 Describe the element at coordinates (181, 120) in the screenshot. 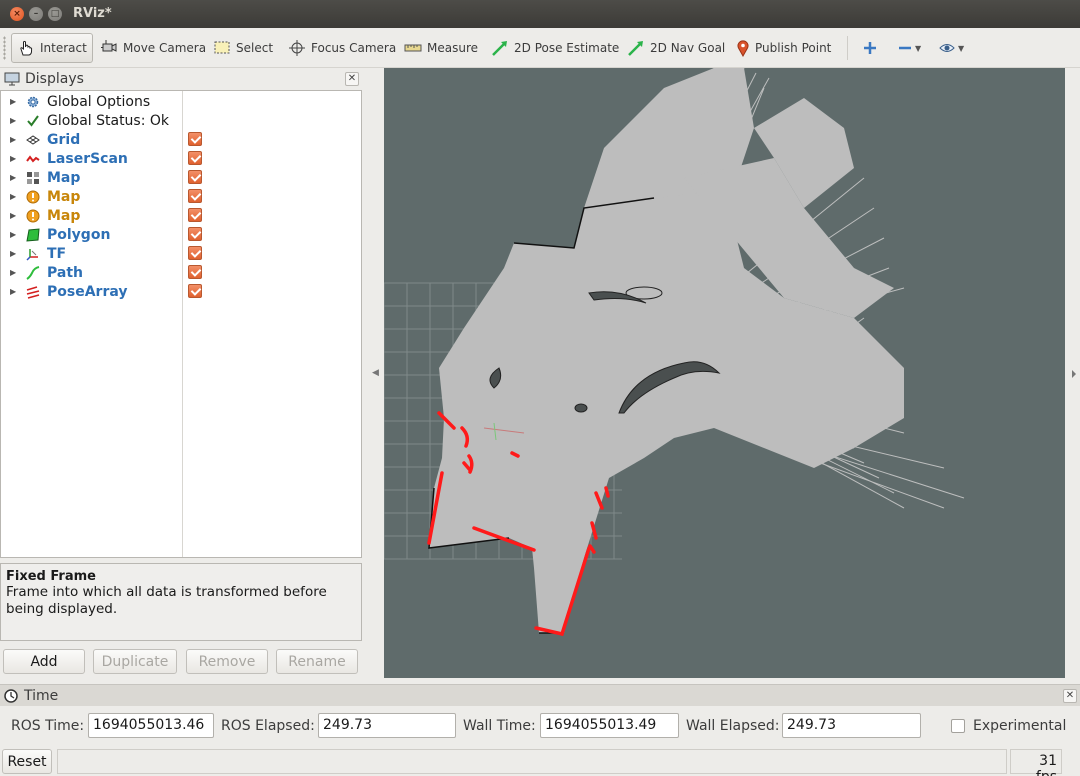

I see `display-row-global-status: ▶ Global Status: Ok` at that location.